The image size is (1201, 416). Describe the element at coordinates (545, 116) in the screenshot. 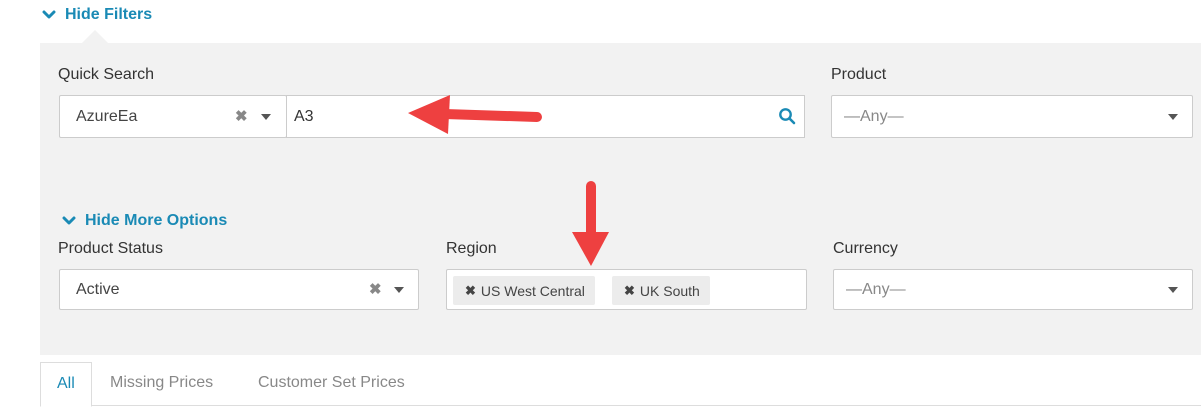

I see `quick-search-input` at that location.